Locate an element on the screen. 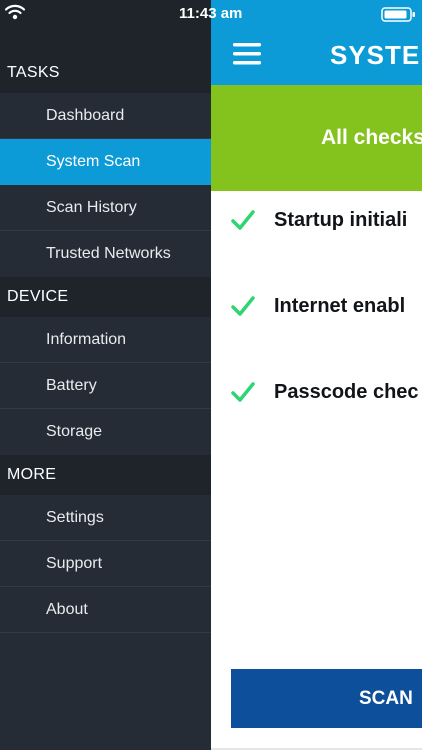 The height and width of the screenshot is (750, 422). sidebar-item-label: Scan History is located at coordinates (91, 207).